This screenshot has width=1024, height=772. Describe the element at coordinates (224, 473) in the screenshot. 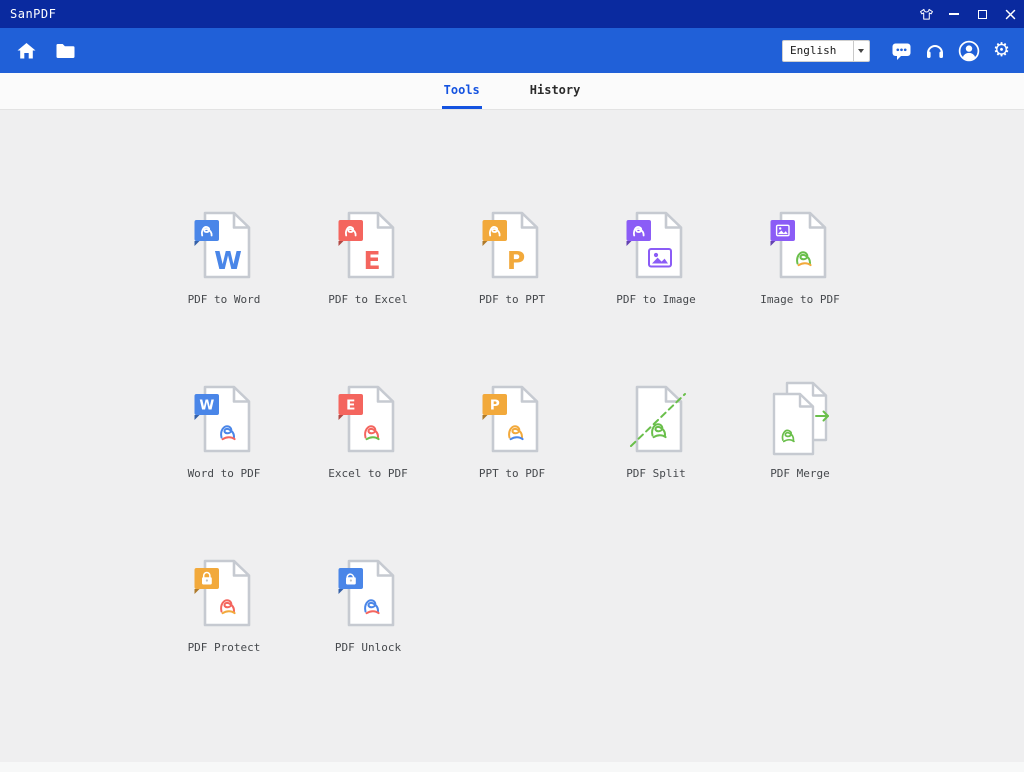

I see `tool-label: Word to PDF` at that location.